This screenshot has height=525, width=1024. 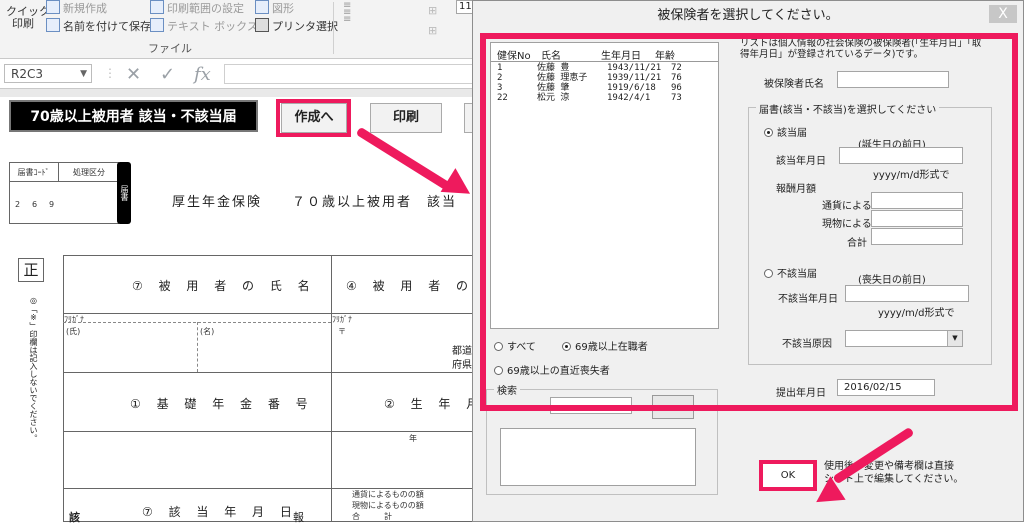 I want to click on hou-label: 報, so click(x=298, y=517).